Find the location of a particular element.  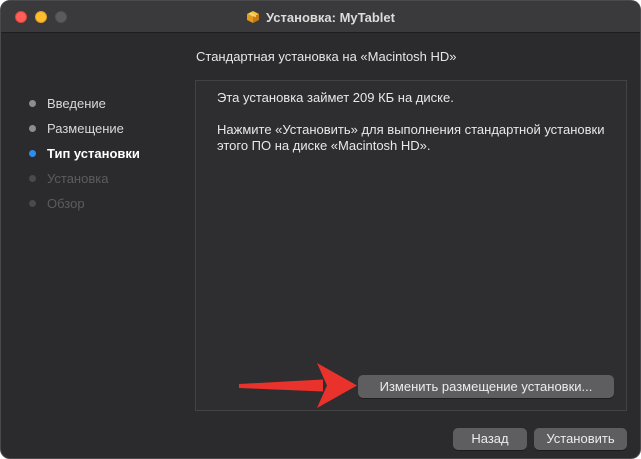

package-icon is located at coordinates (253, 17).